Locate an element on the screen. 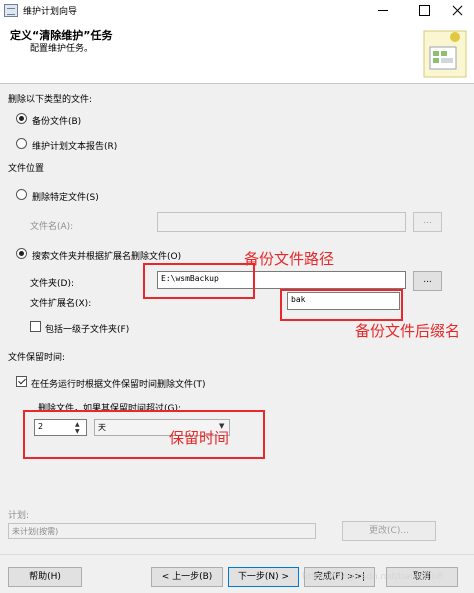 This screenshot has height=593, width=474. folder-label: 文件夹(D): is located at coordinates (52, 284).